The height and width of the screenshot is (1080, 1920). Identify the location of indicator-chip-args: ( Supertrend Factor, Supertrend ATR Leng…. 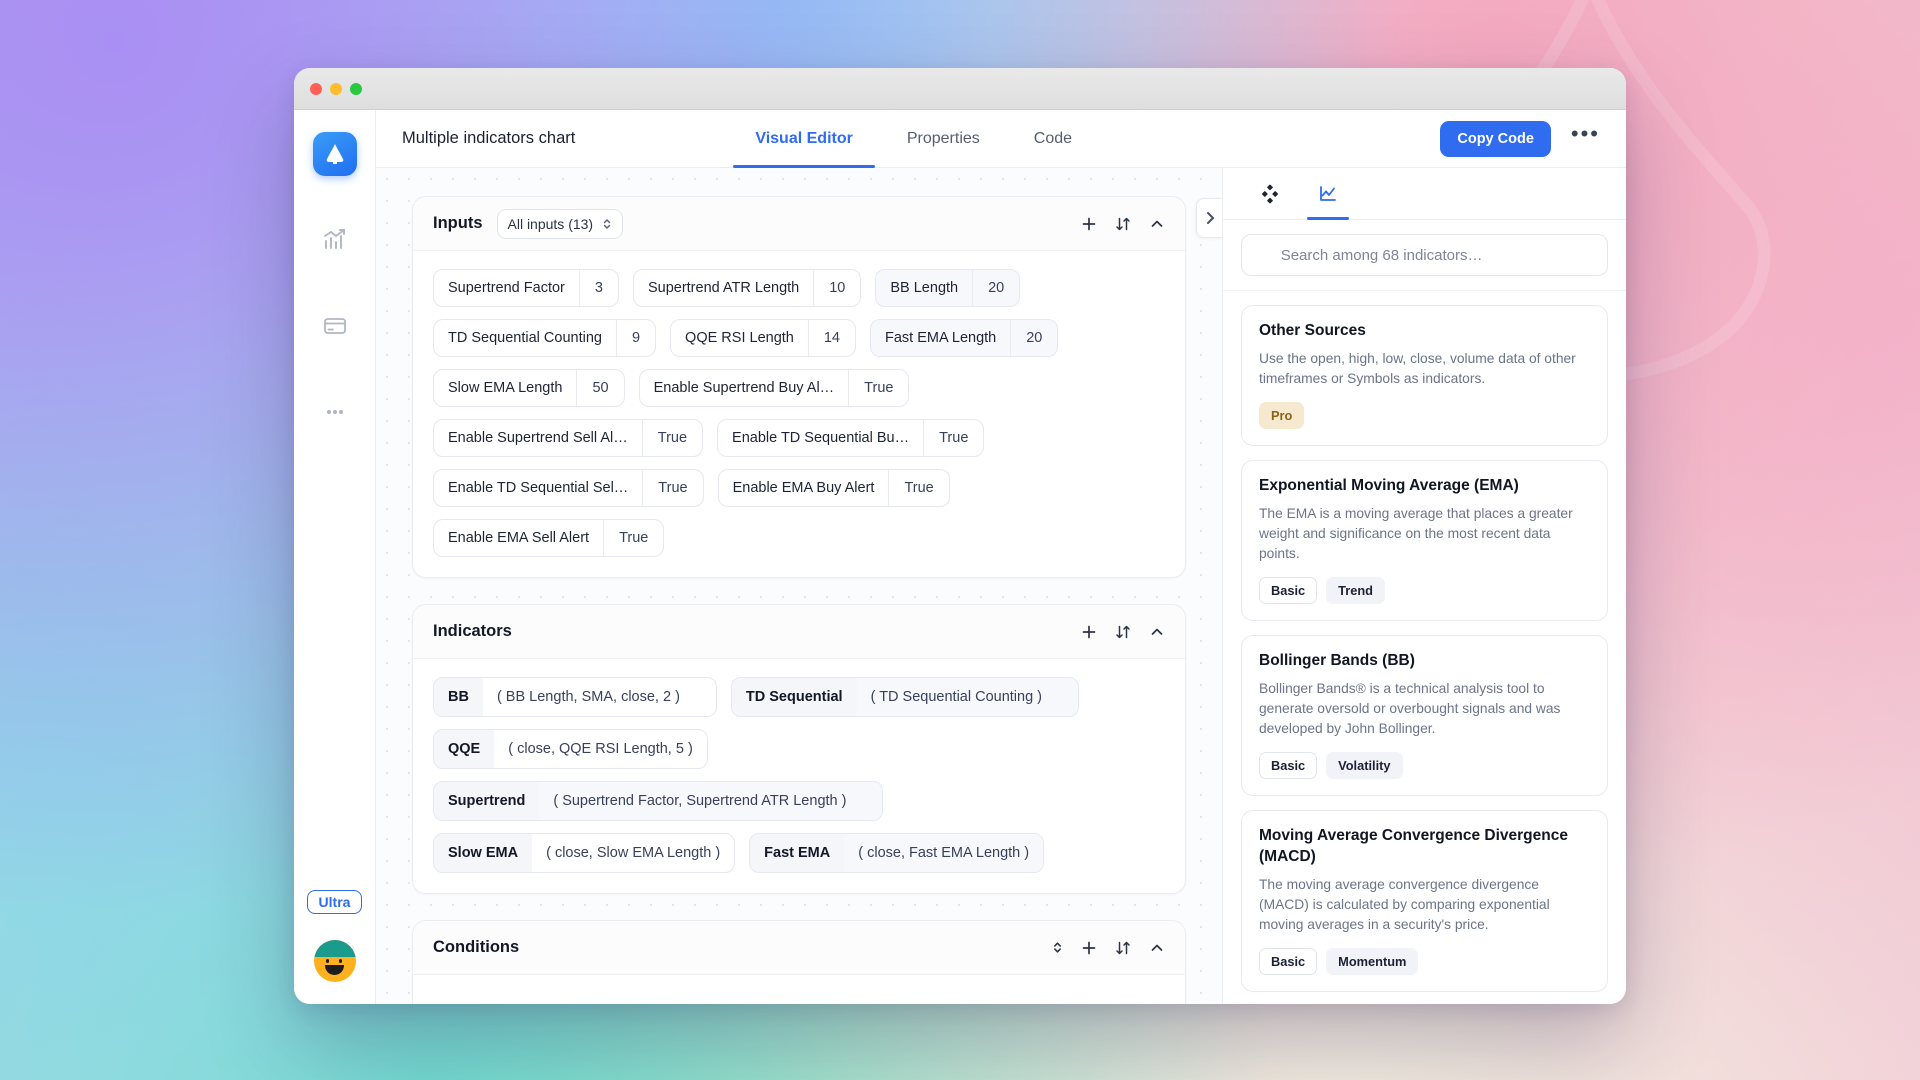
(700, 801).